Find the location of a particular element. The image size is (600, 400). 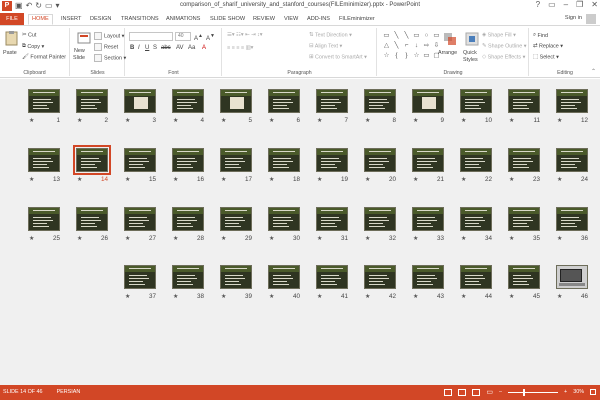

tab-slide-show: SLIDE SHOW is located at coordinates (227, 19).